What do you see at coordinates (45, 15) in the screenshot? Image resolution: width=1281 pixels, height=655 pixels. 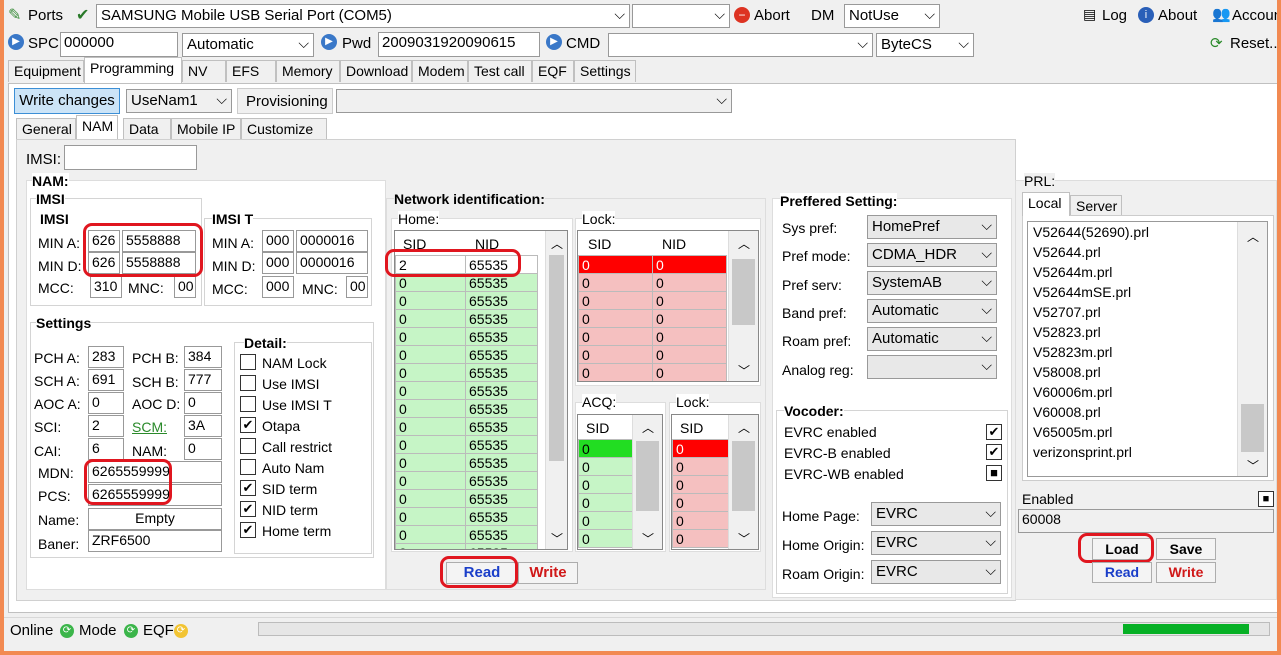 I see `ports-label: Ports` at bounding box center [45, 15].